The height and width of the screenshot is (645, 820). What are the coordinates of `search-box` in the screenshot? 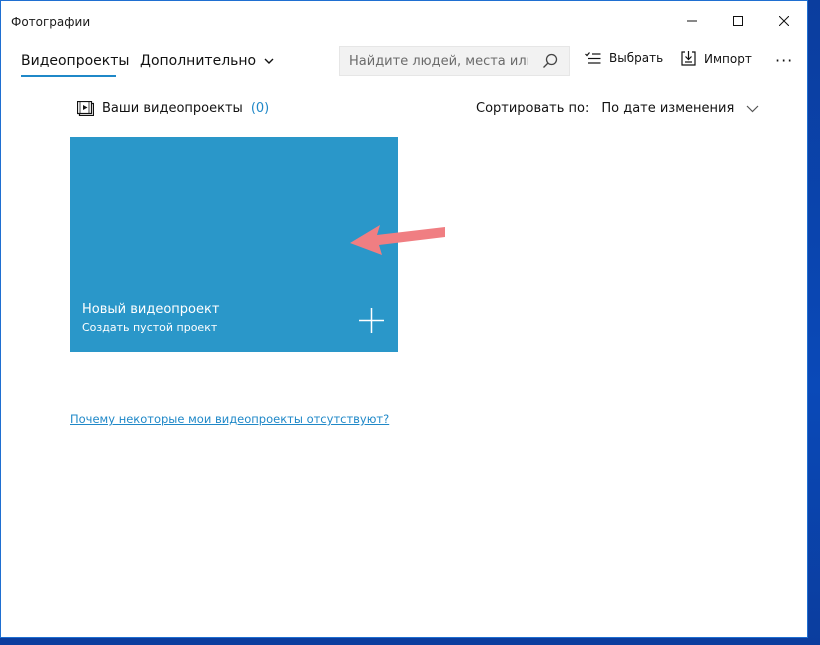 It's located at (454, 61).